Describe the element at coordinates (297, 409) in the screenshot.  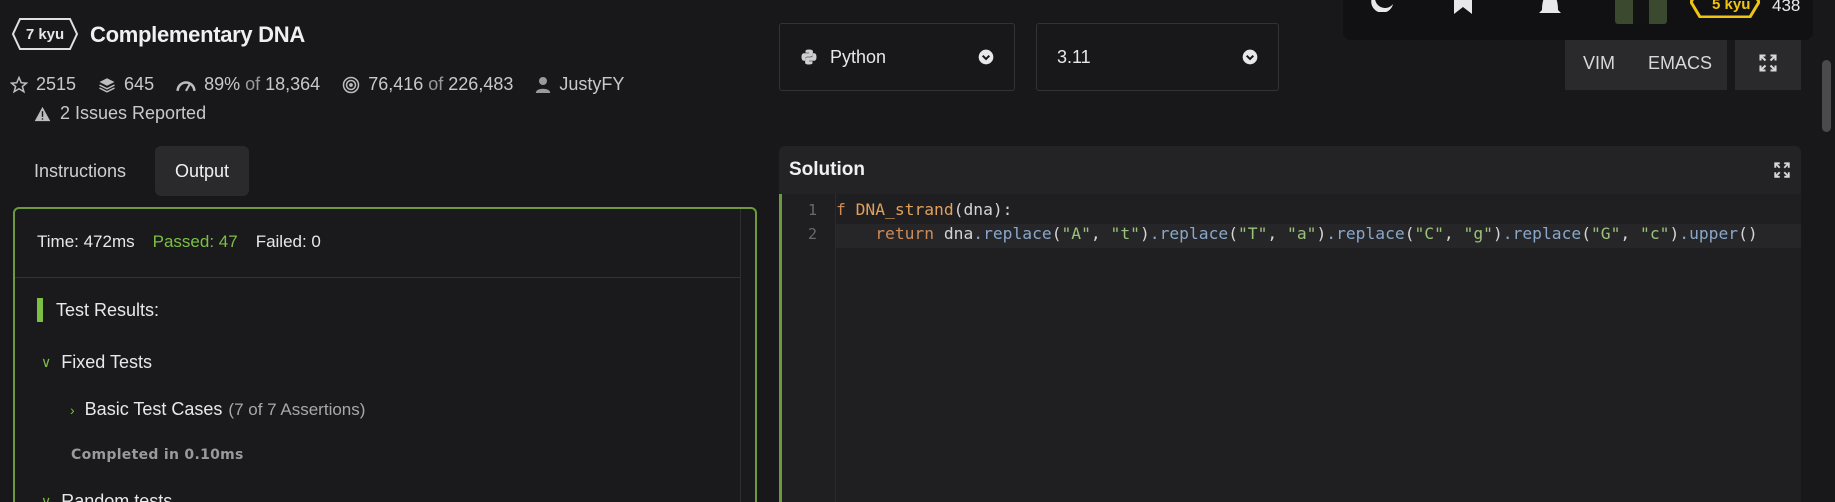
I see `basic-tests-assertions: (7 of 7 Assertions)` at that location.